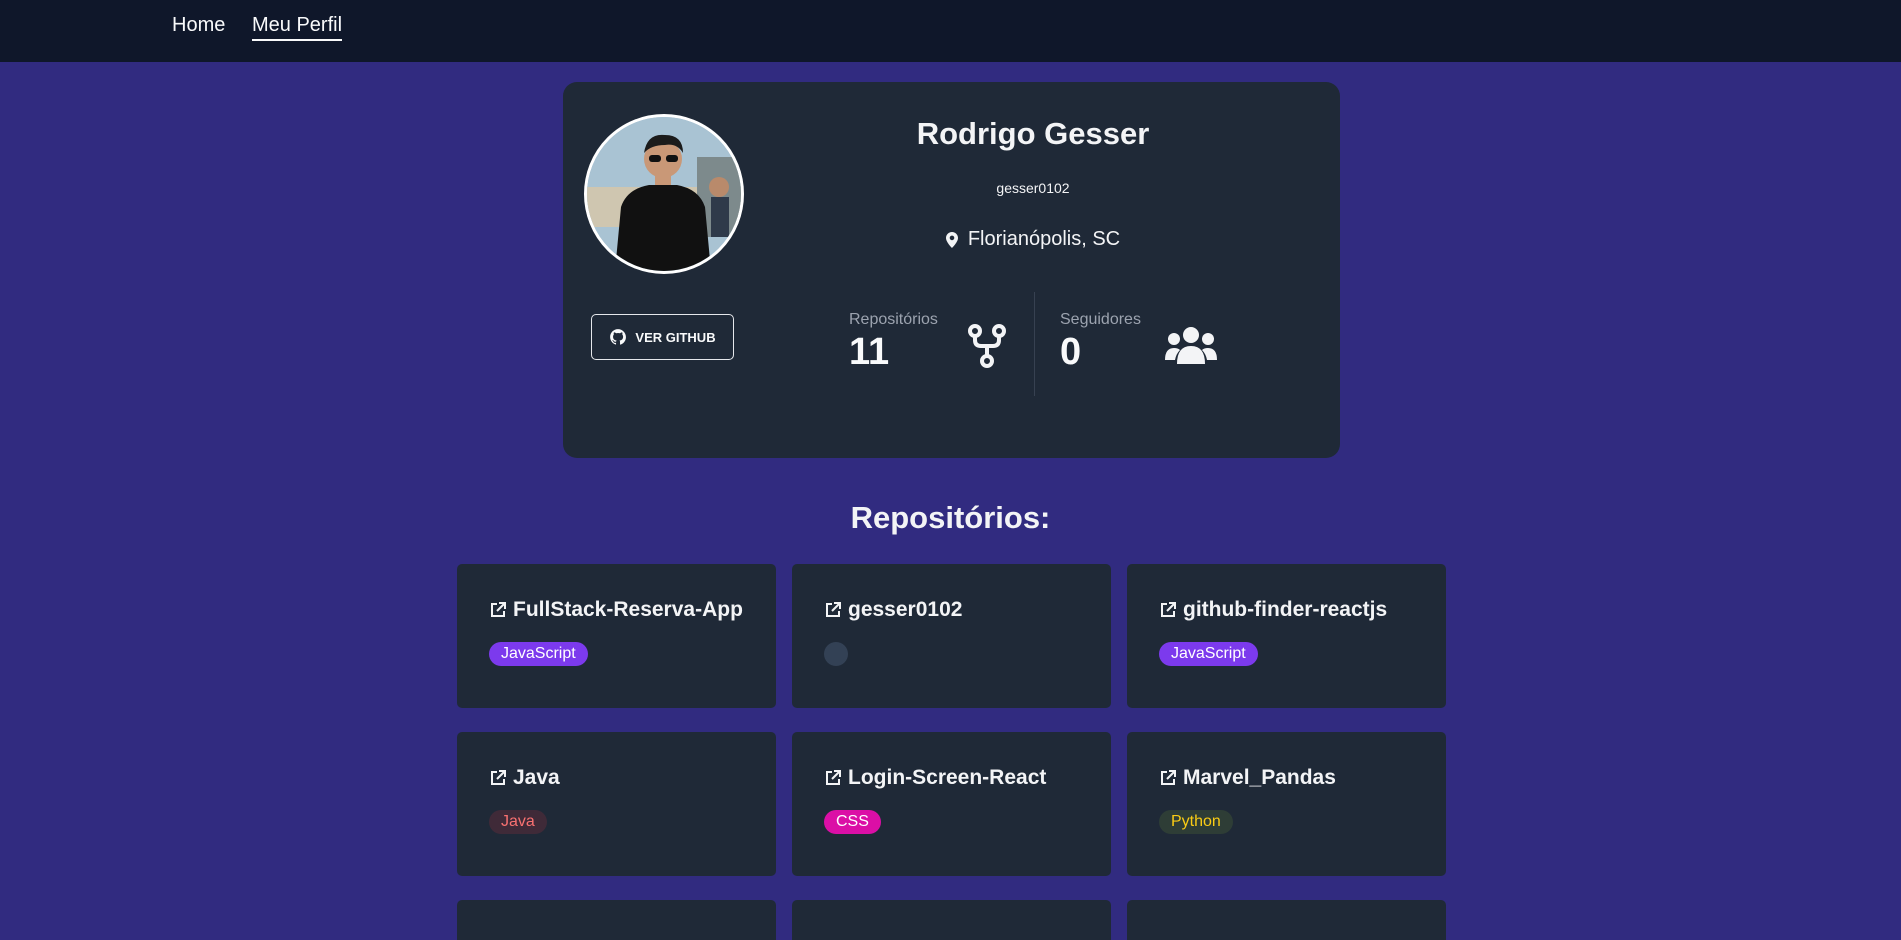 This screenshot has width=1901, height=940. What do you see at coordinates (1034, 344) in the screenshot?
I see `stats-divider` at bounding box center [1034, 344].